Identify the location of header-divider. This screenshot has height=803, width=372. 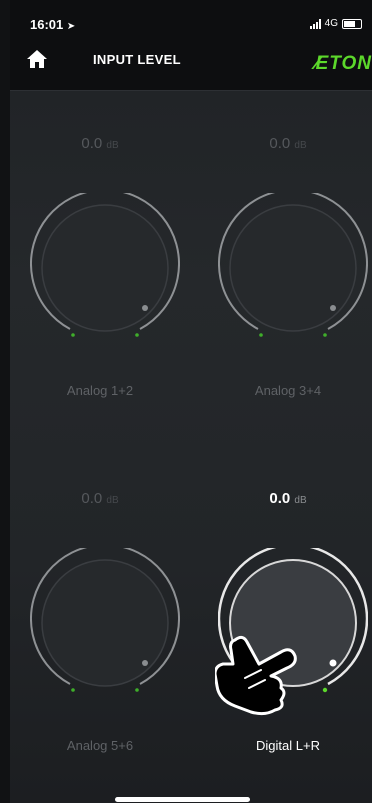
(191, 90).